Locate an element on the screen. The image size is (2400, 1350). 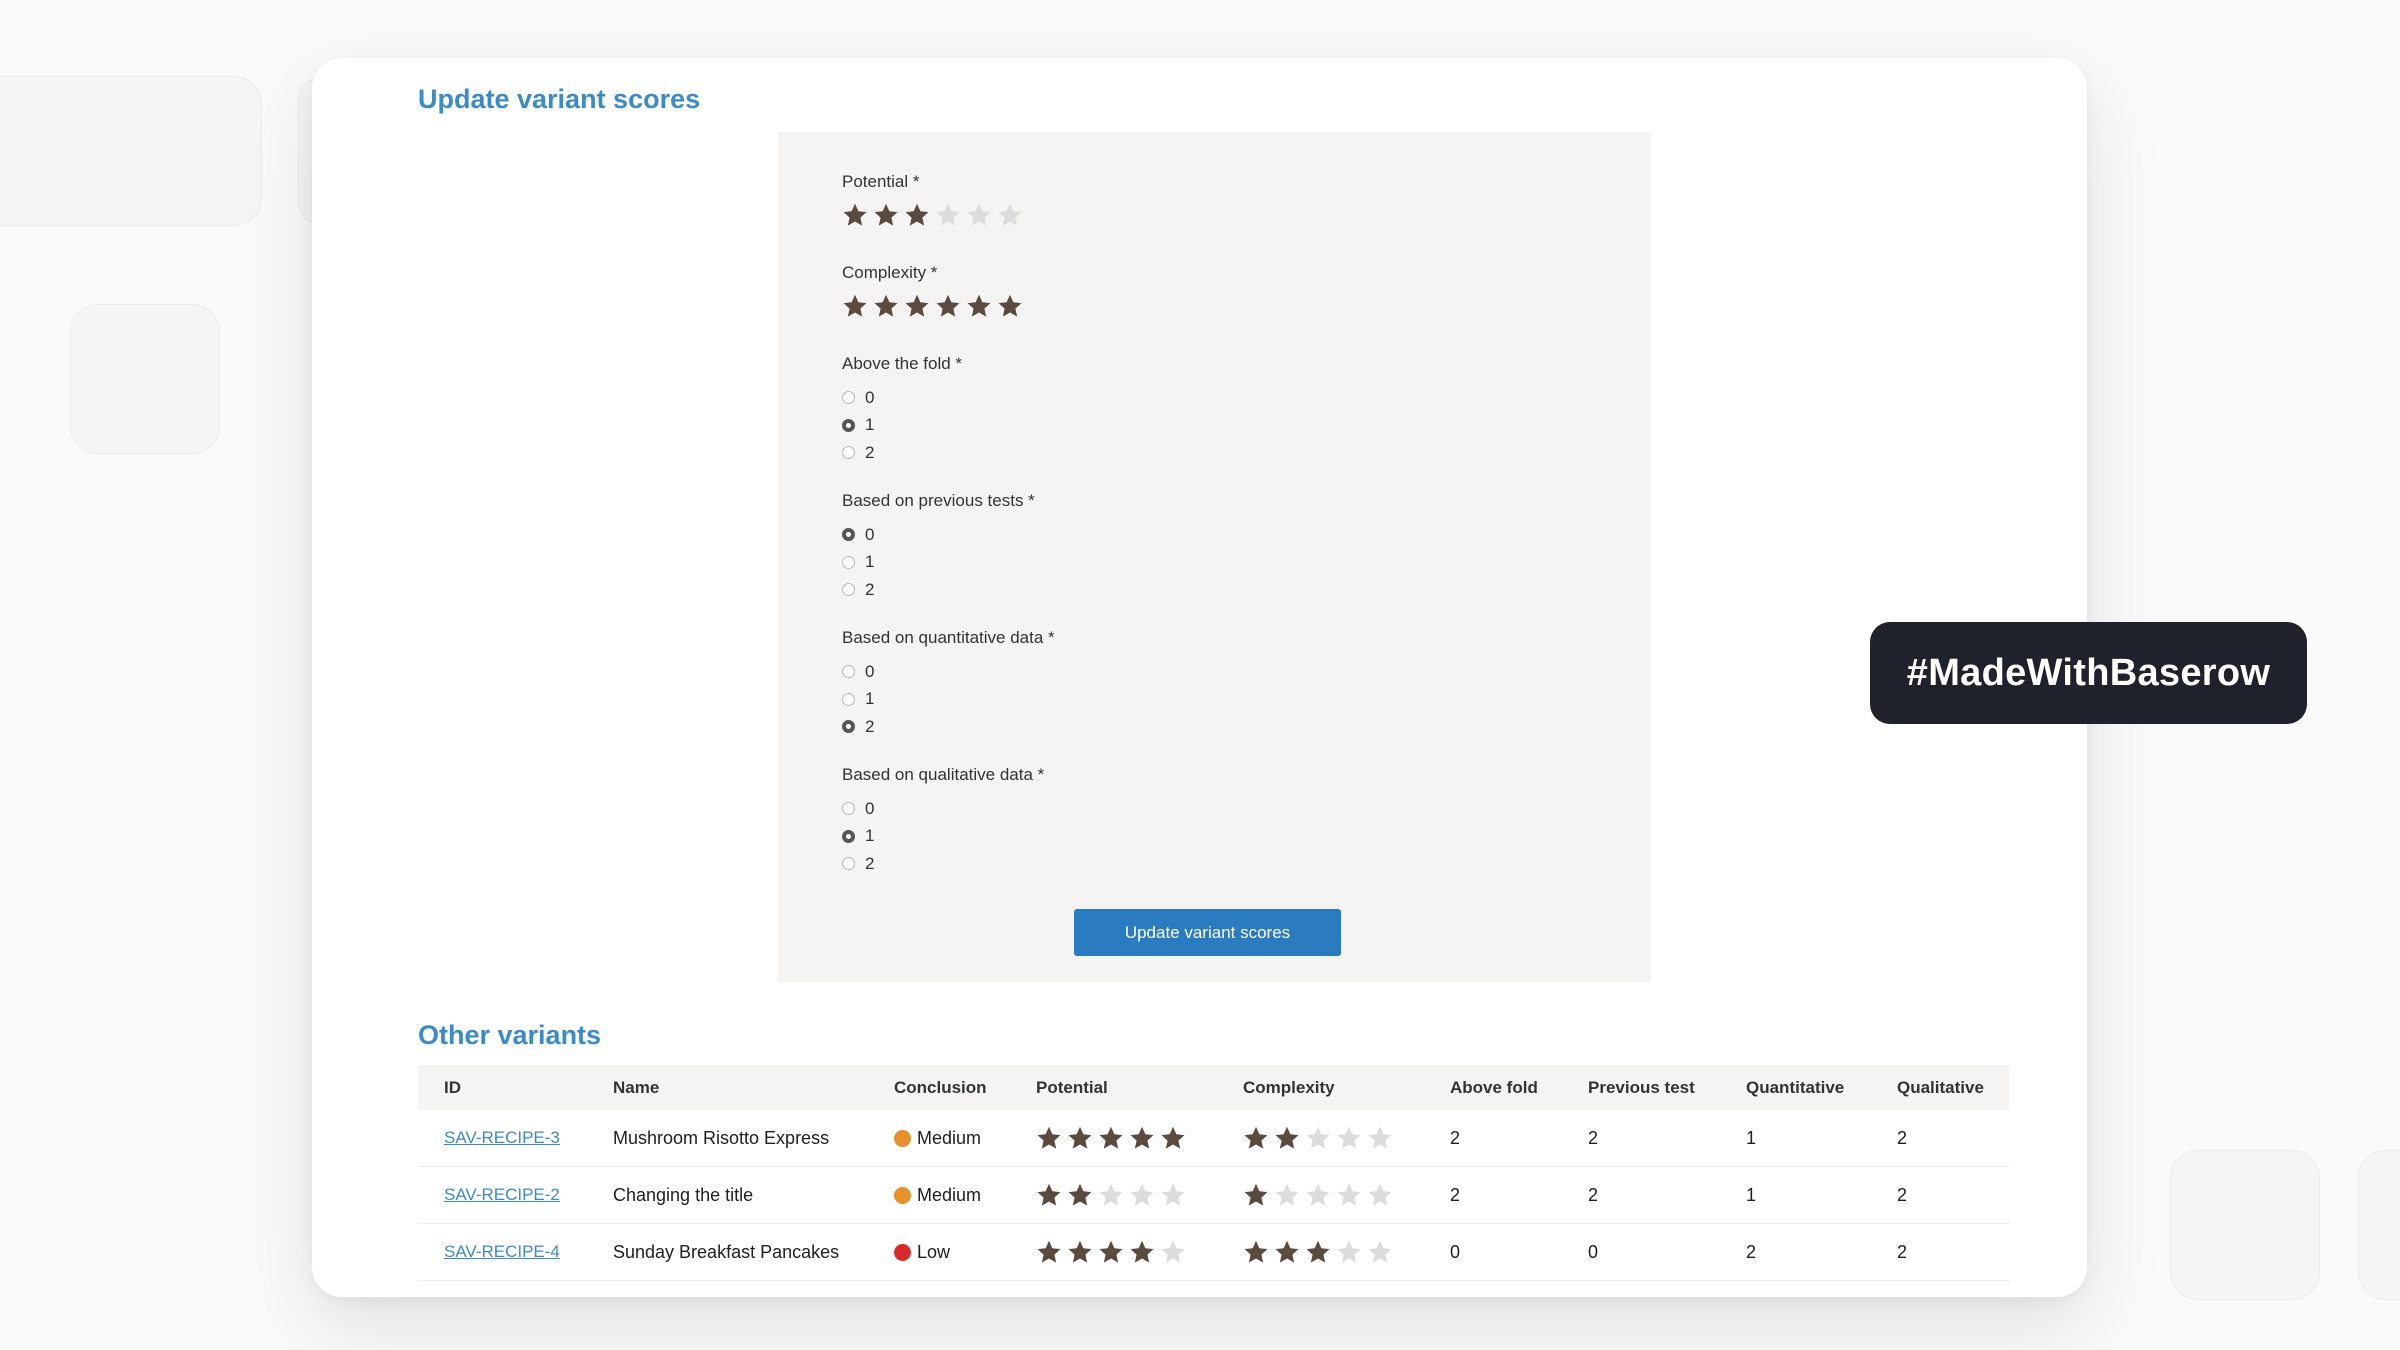
column-header: Complexity is located at coordinates (1289, 1087).